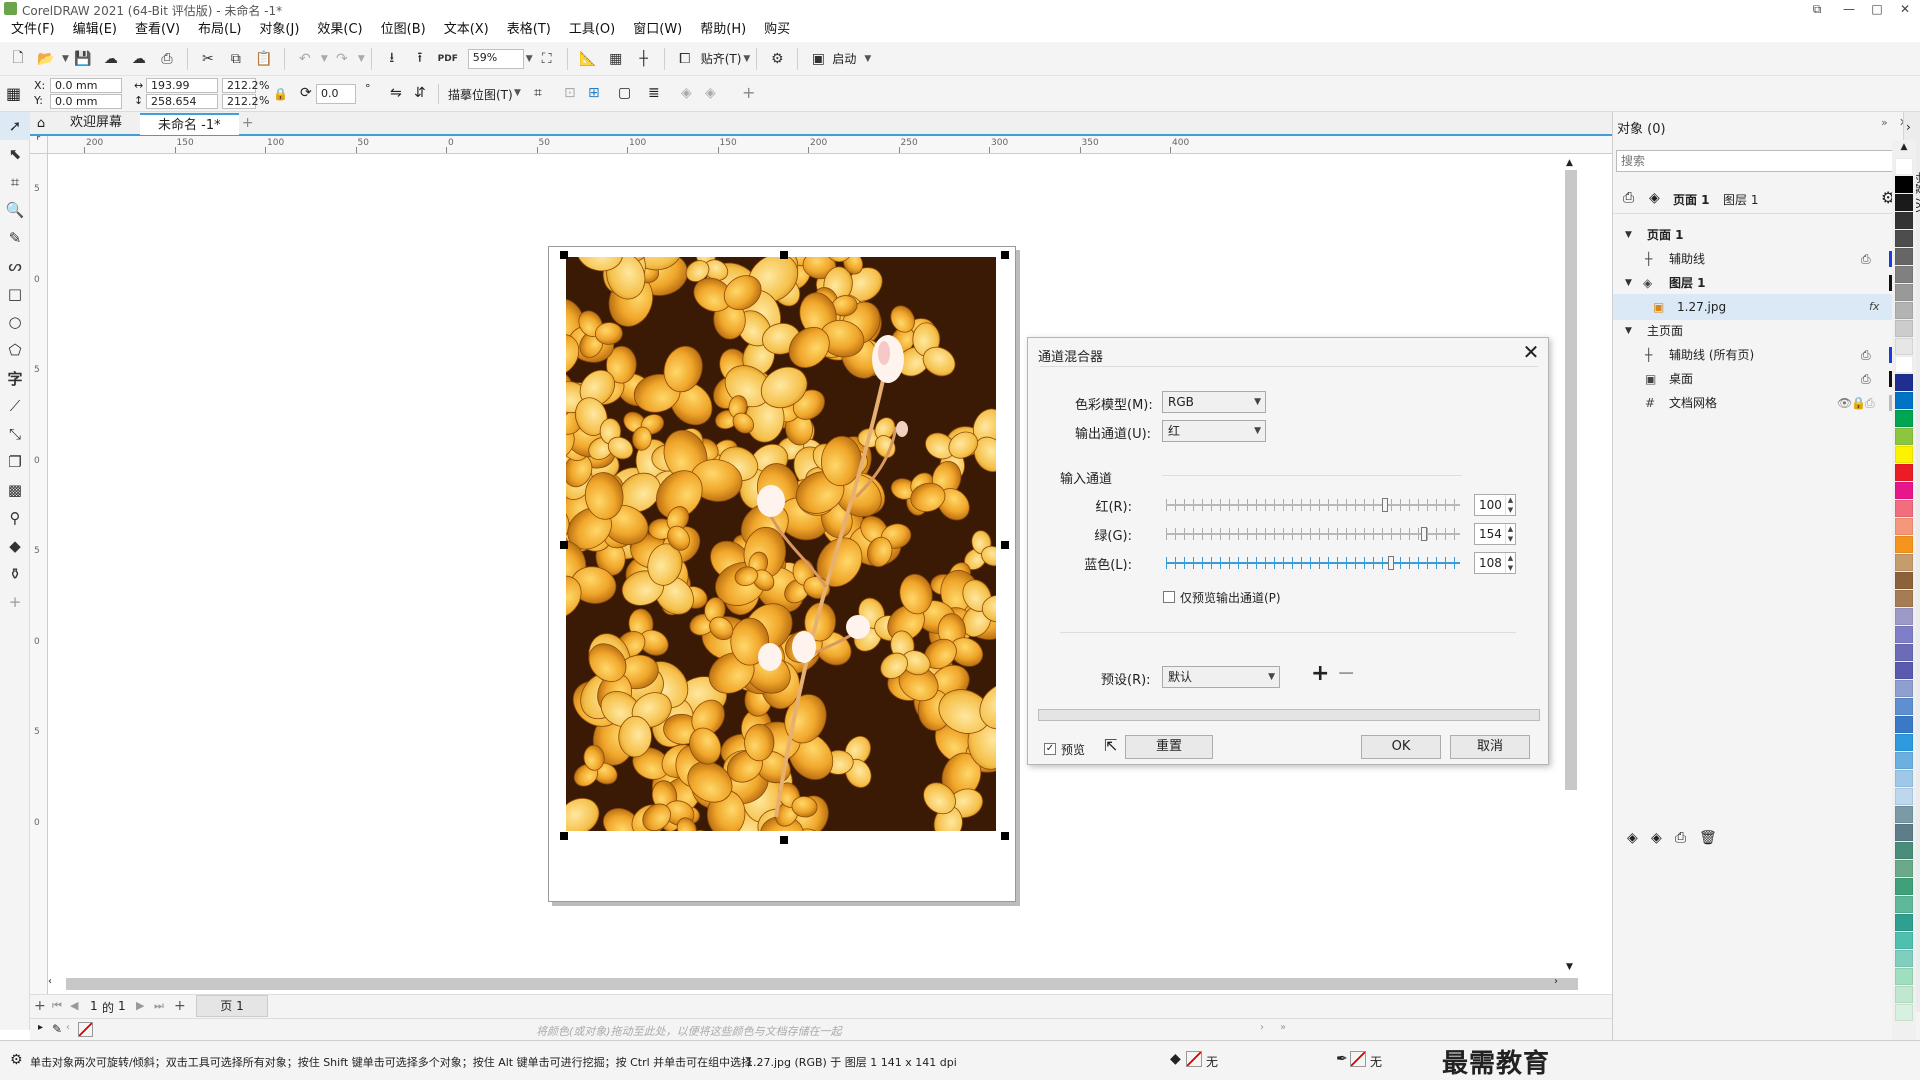 Image resolution: width=1920 pixels, height=1080 pixels. Describe the element at coordinates (529, 30) in the screenshot. I see `menu-table: 表格(T)` at that location.